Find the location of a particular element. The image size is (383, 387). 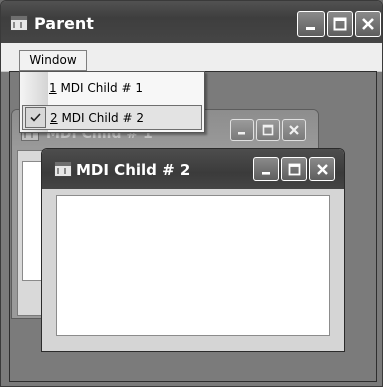

parent-window-controls is located at coordinates (338, 24).